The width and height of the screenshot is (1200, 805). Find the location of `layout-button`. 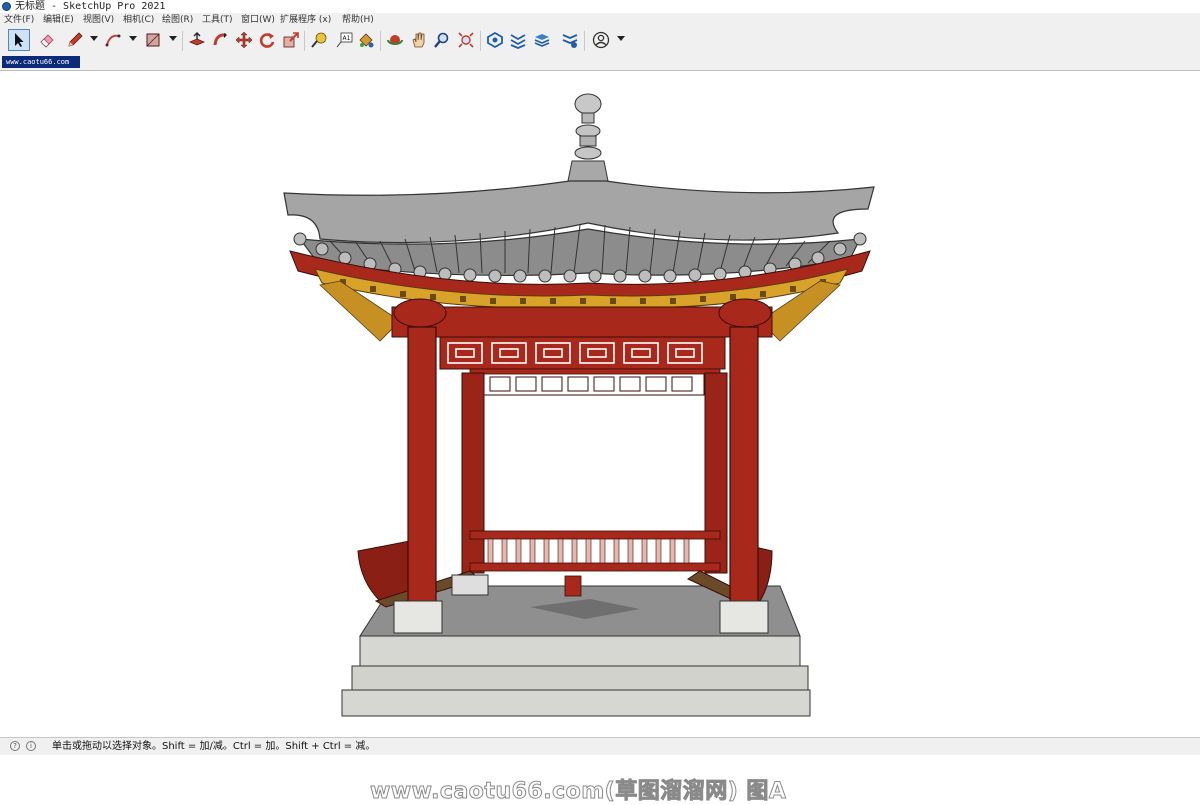

layout-button is located at coordinates (542, 40).